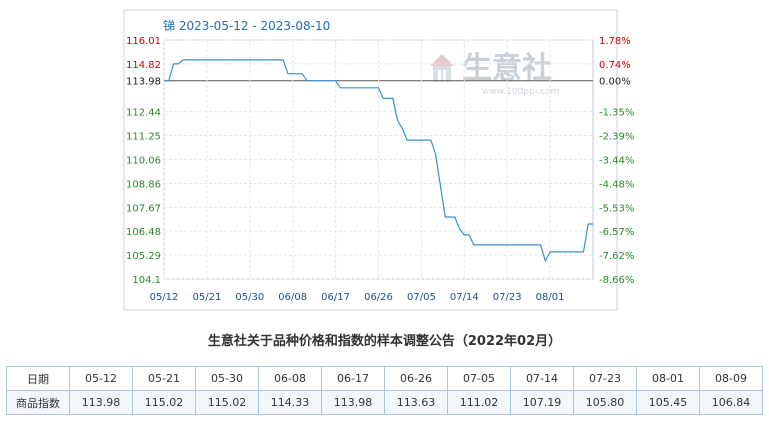 This screenshot has height=424, width=769. Describe the element at coordinates (164, 297) in the screenshot. I see `x-tick-label: 05/12` at that location.